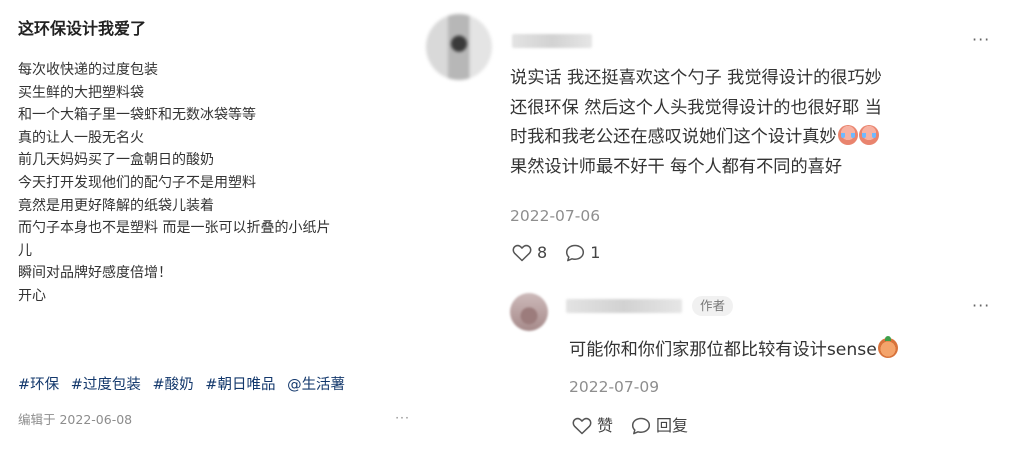  I want to click on post-body-line: 买生鲜的大把塑料袋, so click(81, 92).